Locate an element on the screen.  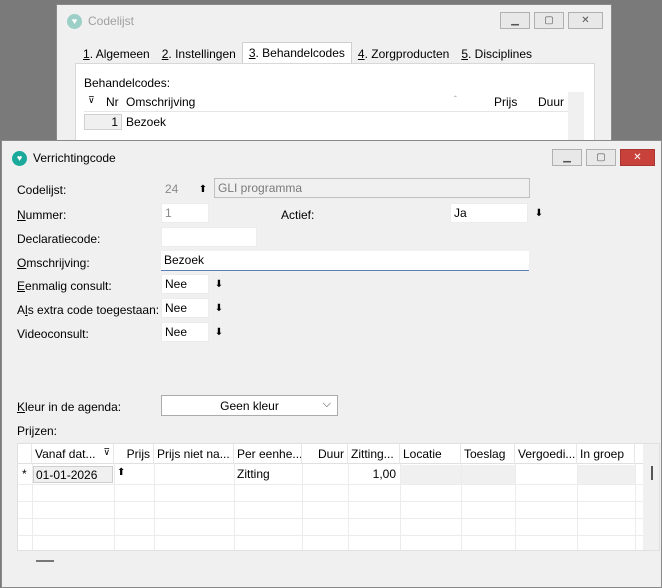
codelijst-lookup-button: ⬆ is located at coordinates (203, 189).